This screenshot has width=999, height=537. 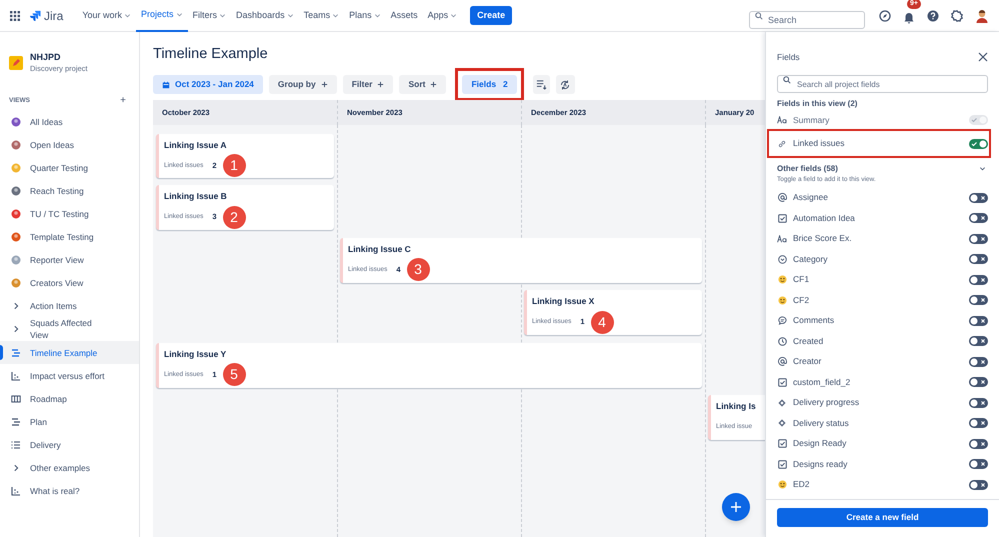 I want to click on section-heading: Other fields (58), so click(x=807, y=168).